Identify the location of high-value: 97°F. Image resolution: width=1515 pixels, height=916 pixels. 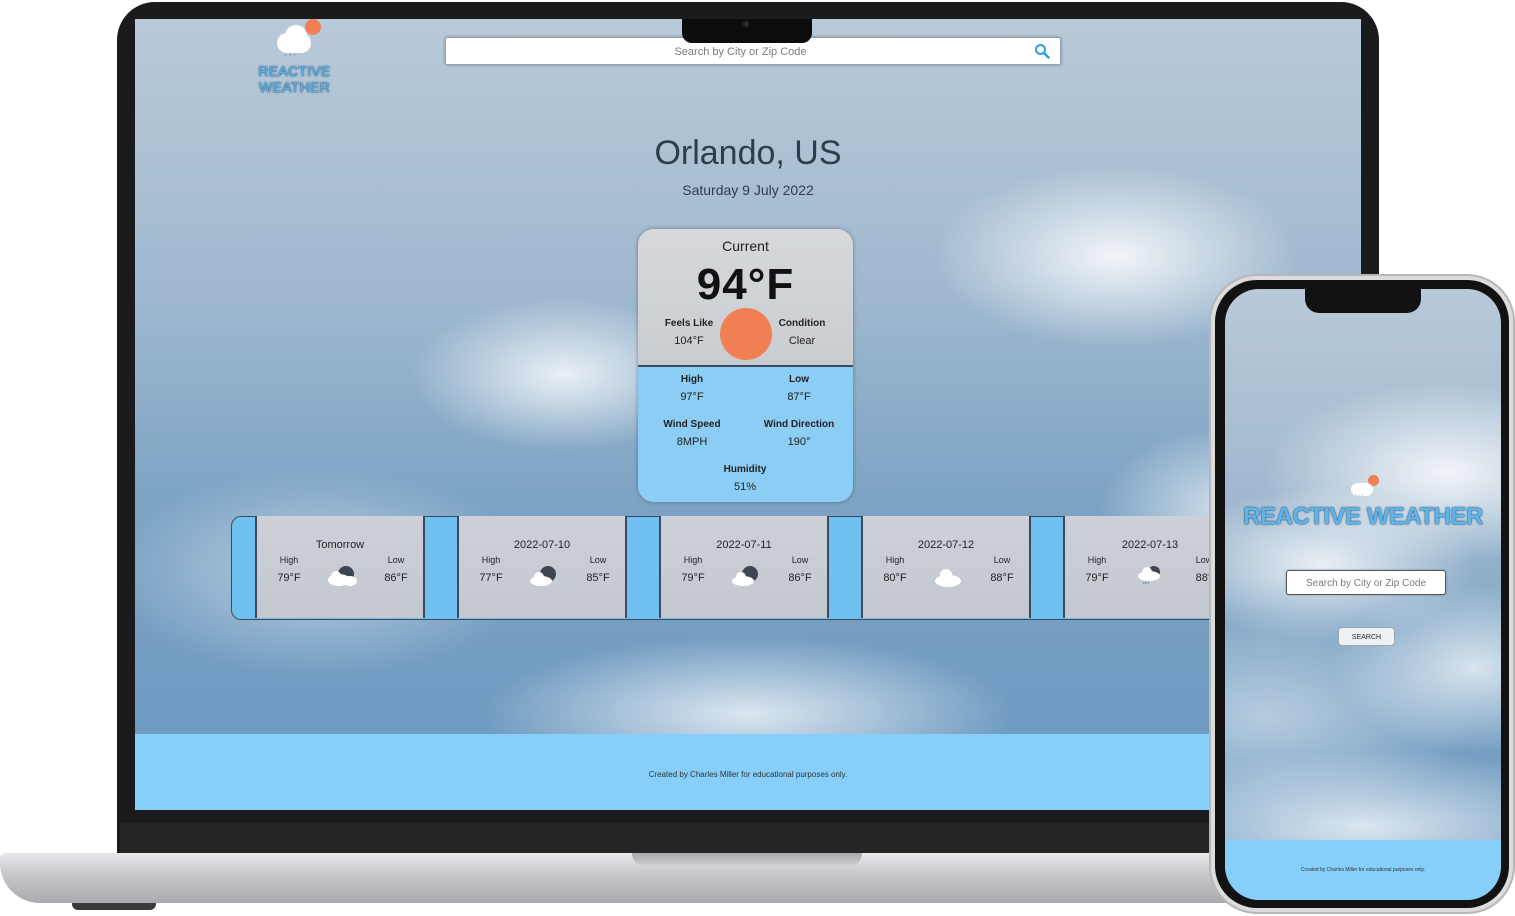
(692, 397).